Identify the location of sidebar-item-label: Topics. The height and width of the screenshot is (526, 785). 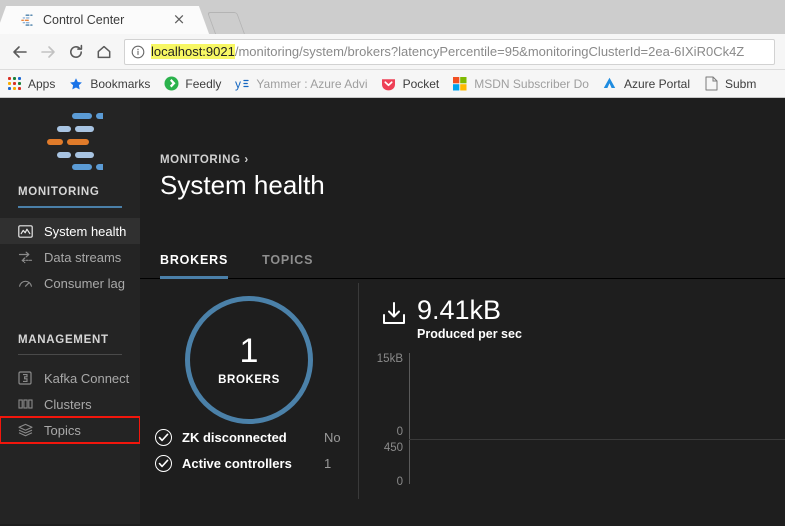
(62, 430).